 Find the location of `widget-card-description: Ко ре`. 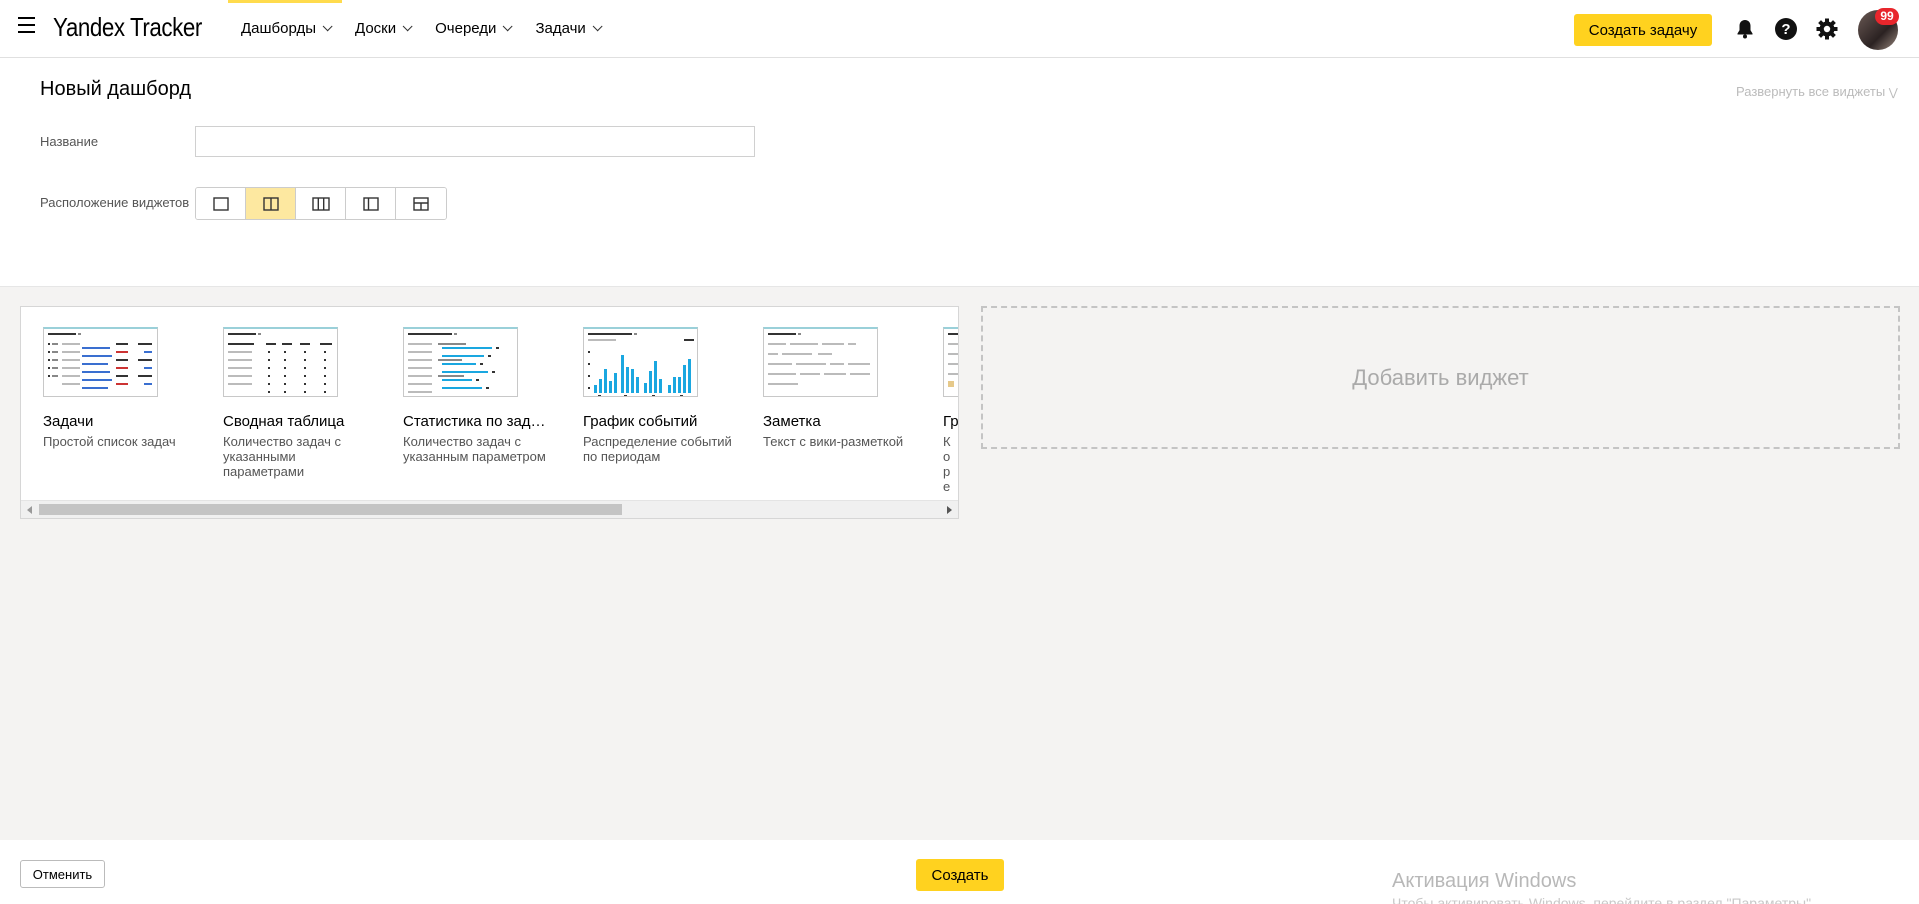

widget-card-description: Ко ре is located at coordinates (947, 464).